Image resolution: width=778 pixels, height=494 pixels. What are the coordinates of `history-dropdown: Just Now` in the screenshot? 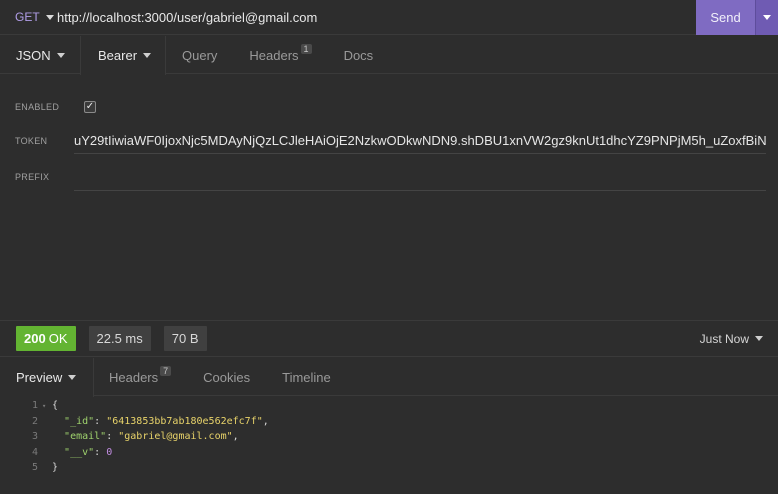 It's located at (731, 339).